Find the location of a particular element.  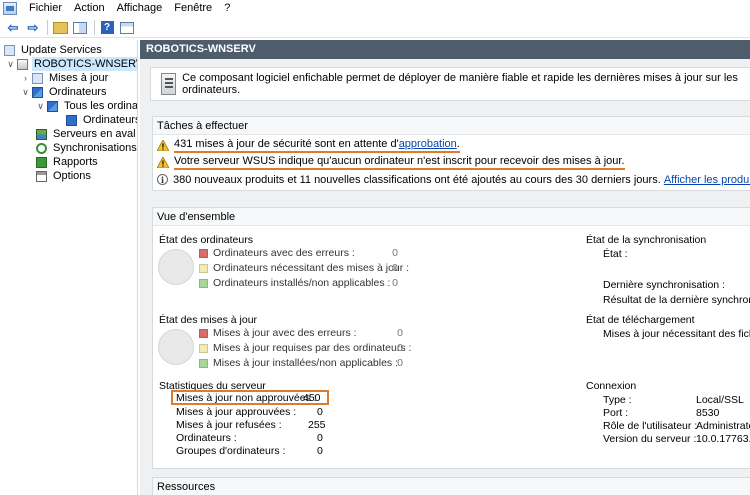

tree-item-all-computers: ∨ Tous les ordinateurs is located at coordinates (86, 106).